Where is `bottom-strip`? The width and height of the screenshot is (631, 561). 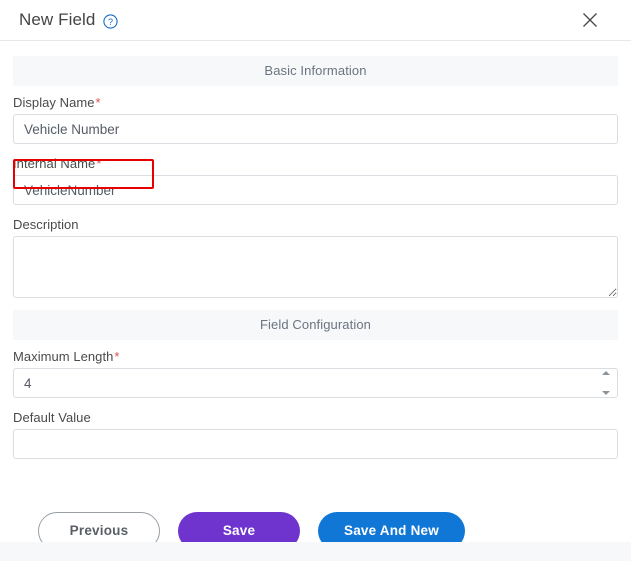 bottom-strip is located at coordinates (315, 551).